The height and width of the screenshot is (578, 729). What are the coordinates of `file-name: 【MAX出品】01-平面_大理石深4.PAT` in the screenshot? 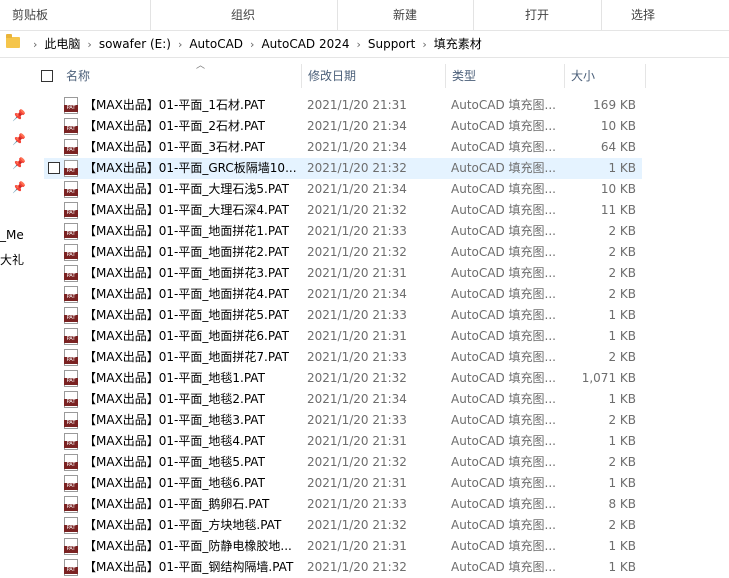 It's located at (193, 210).